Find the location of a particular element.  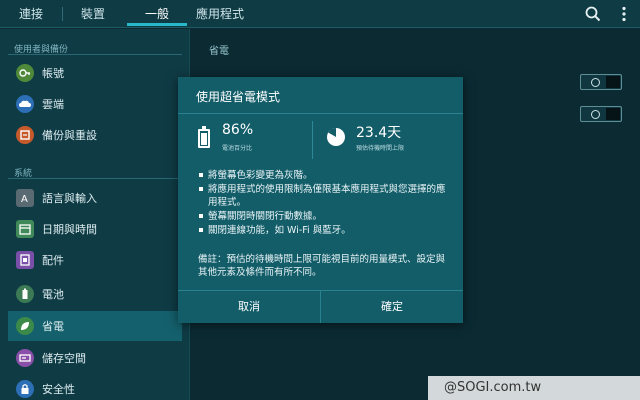

key-icon is located at coordinates (25, 73).